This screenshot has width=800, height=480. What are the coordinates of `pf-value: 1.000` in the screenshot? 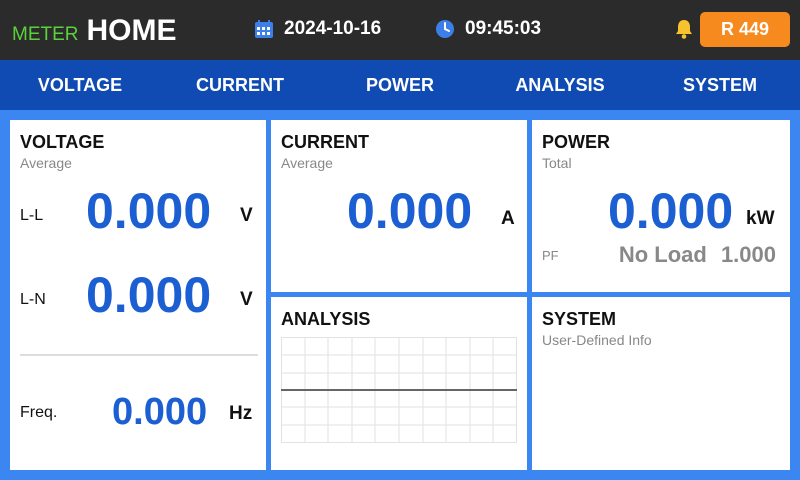 It's located at (748, 254).